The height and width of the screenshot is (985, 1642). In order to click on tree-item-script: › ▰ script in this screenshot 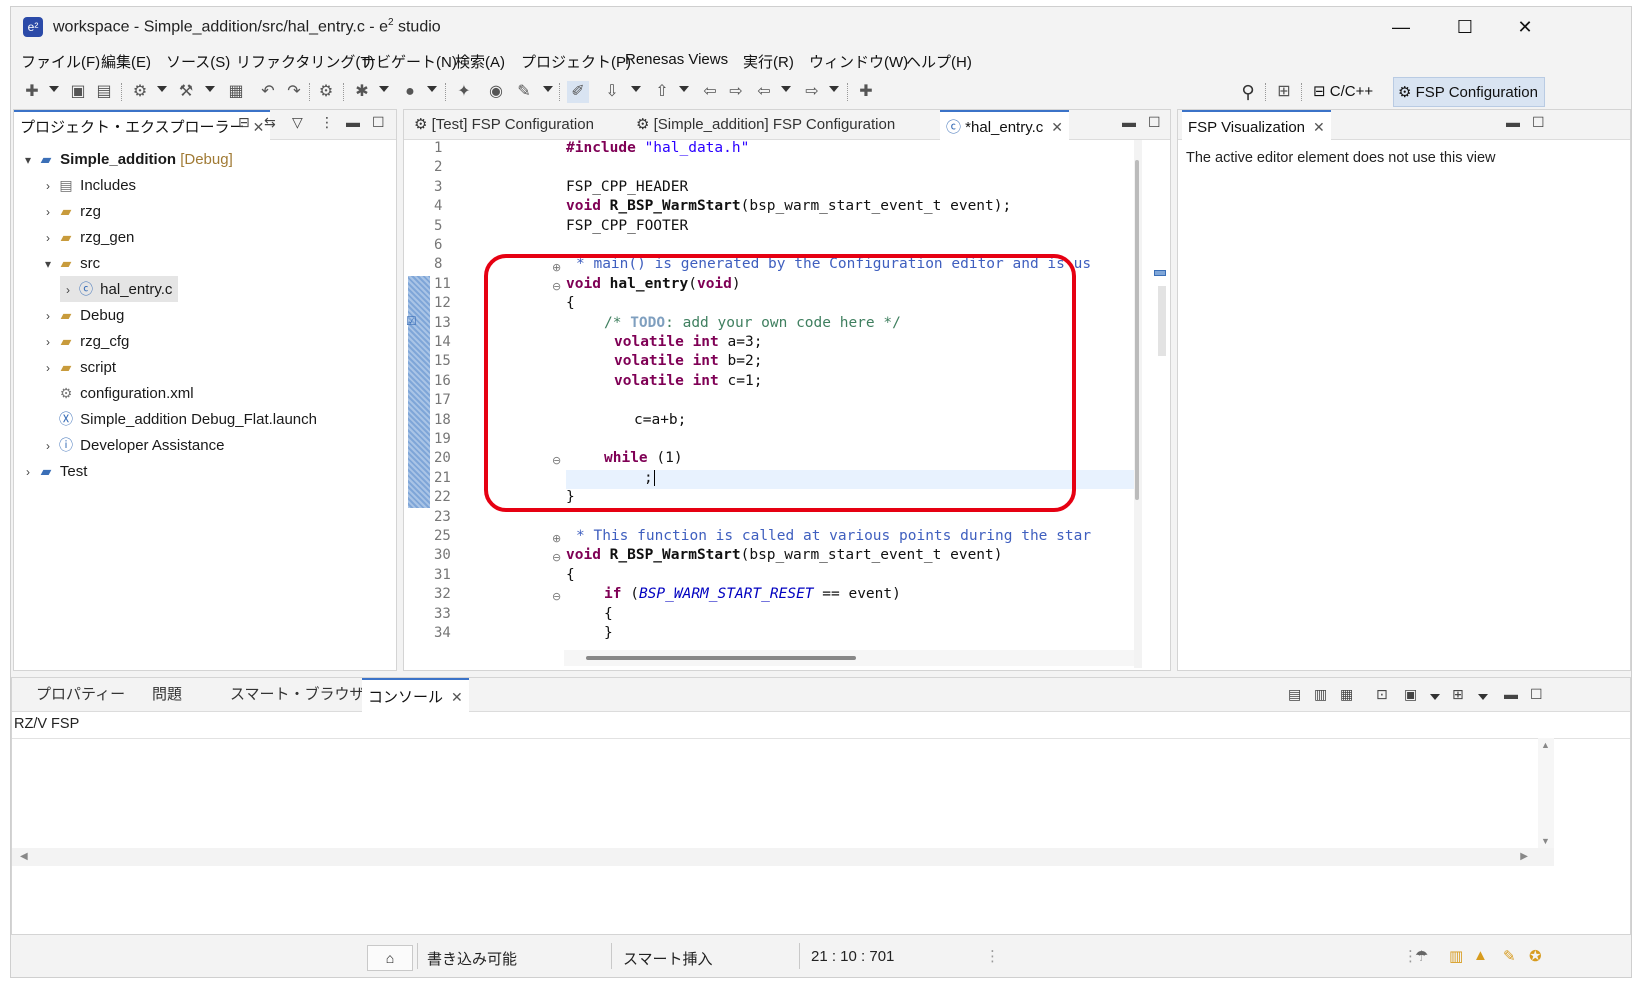, I will do `click(78, 367)`.